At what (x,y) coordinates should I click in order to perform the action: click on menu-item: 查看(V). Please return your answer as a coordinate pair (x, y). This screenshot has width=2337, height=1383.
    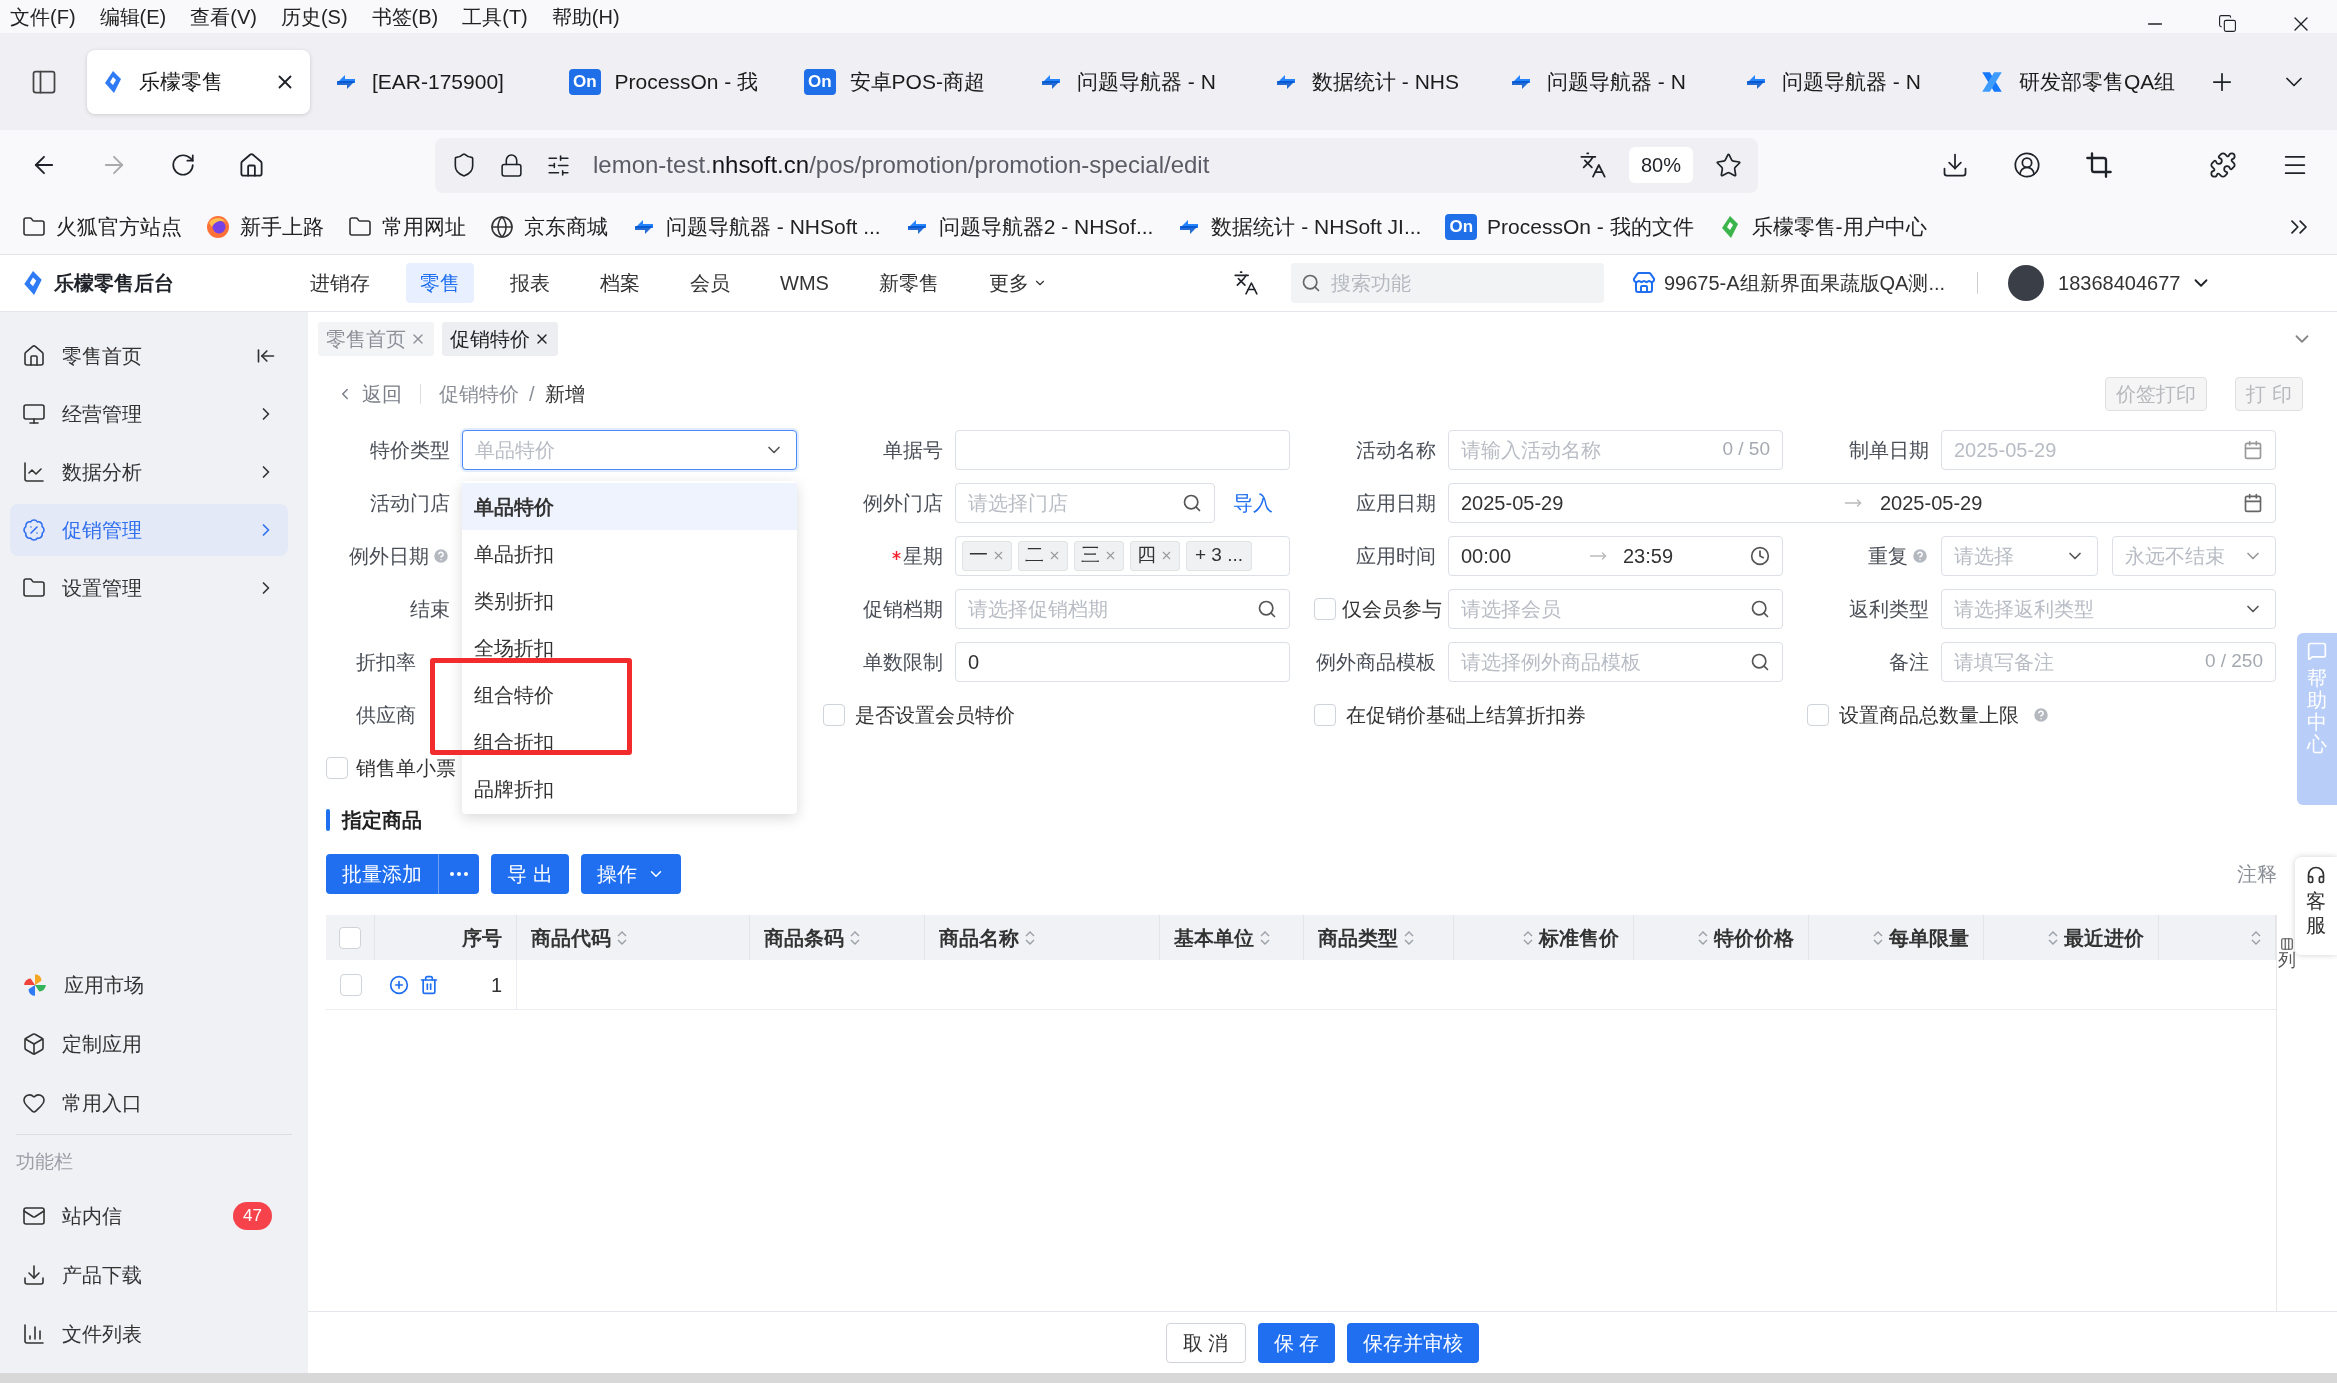
    Looking at the image, I should click on (223, 16).